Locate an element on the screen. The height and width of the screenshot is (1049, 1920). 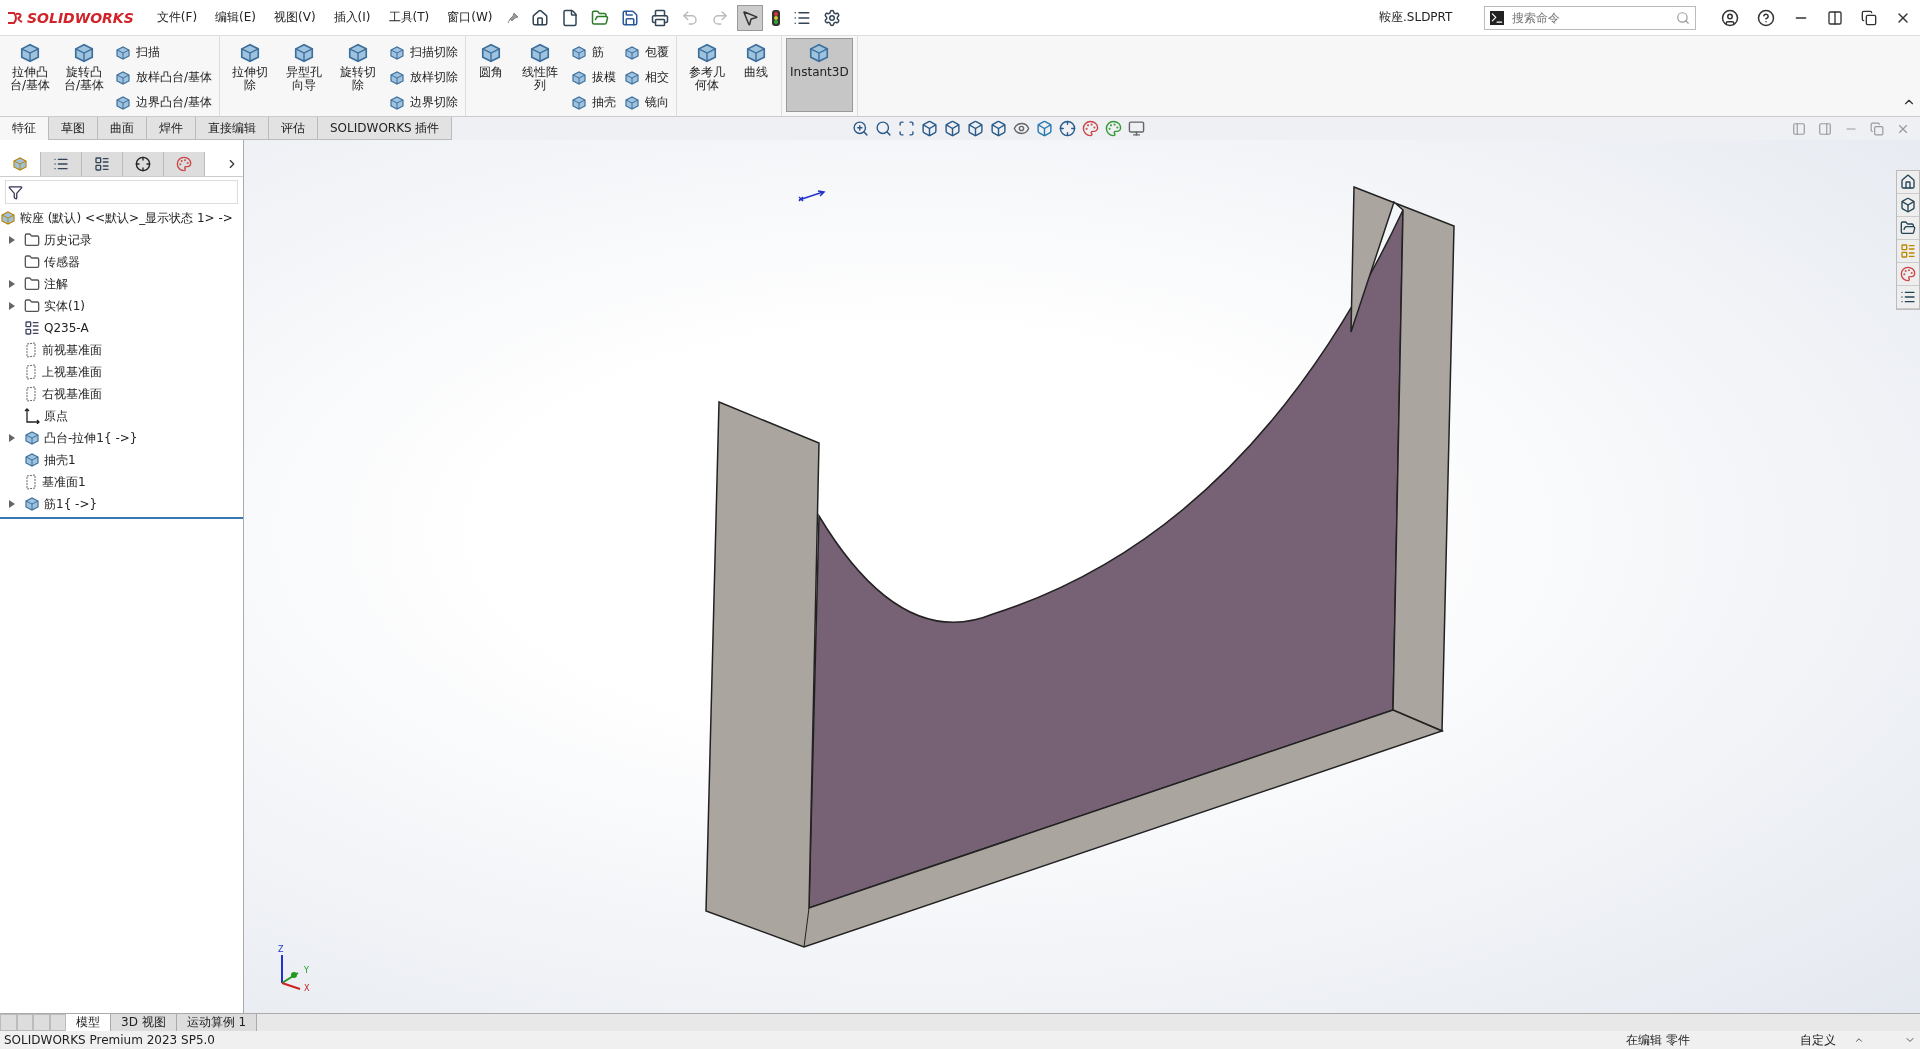
tree-root: 鞍座 (默认) <<默认>_显示状态 1> -> is located at coordinates (126, 218).